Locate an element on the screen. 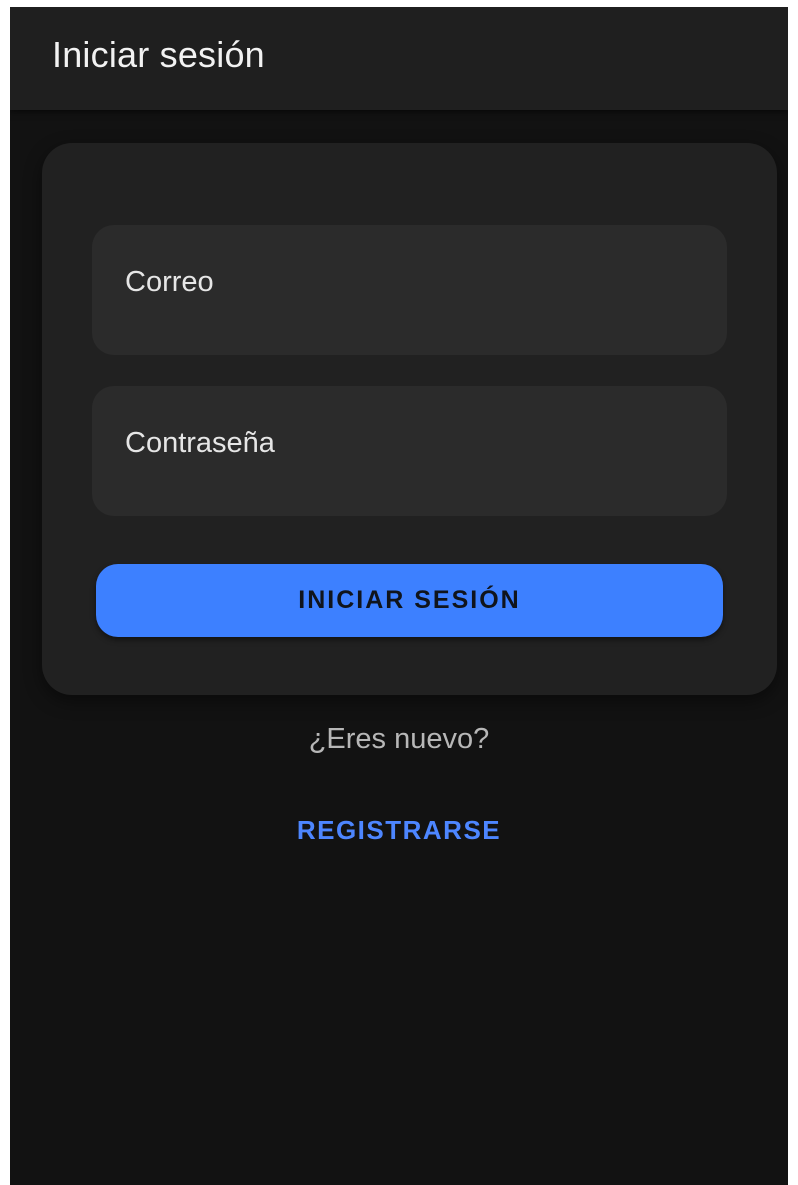 The image size is (798, 1185). login-button-label: INICIAR SESIÓN is located at coordinates (409, 600).